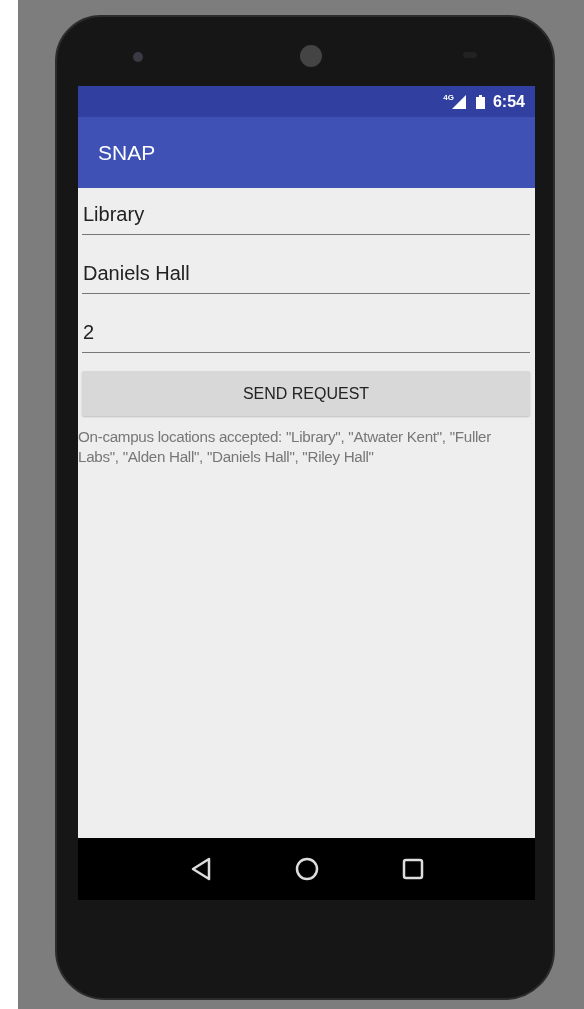 The image size is (584, 1009). Describe the element at coordinates (127, 152) in the screenshot. I see `app-title: SNAP` at that location.